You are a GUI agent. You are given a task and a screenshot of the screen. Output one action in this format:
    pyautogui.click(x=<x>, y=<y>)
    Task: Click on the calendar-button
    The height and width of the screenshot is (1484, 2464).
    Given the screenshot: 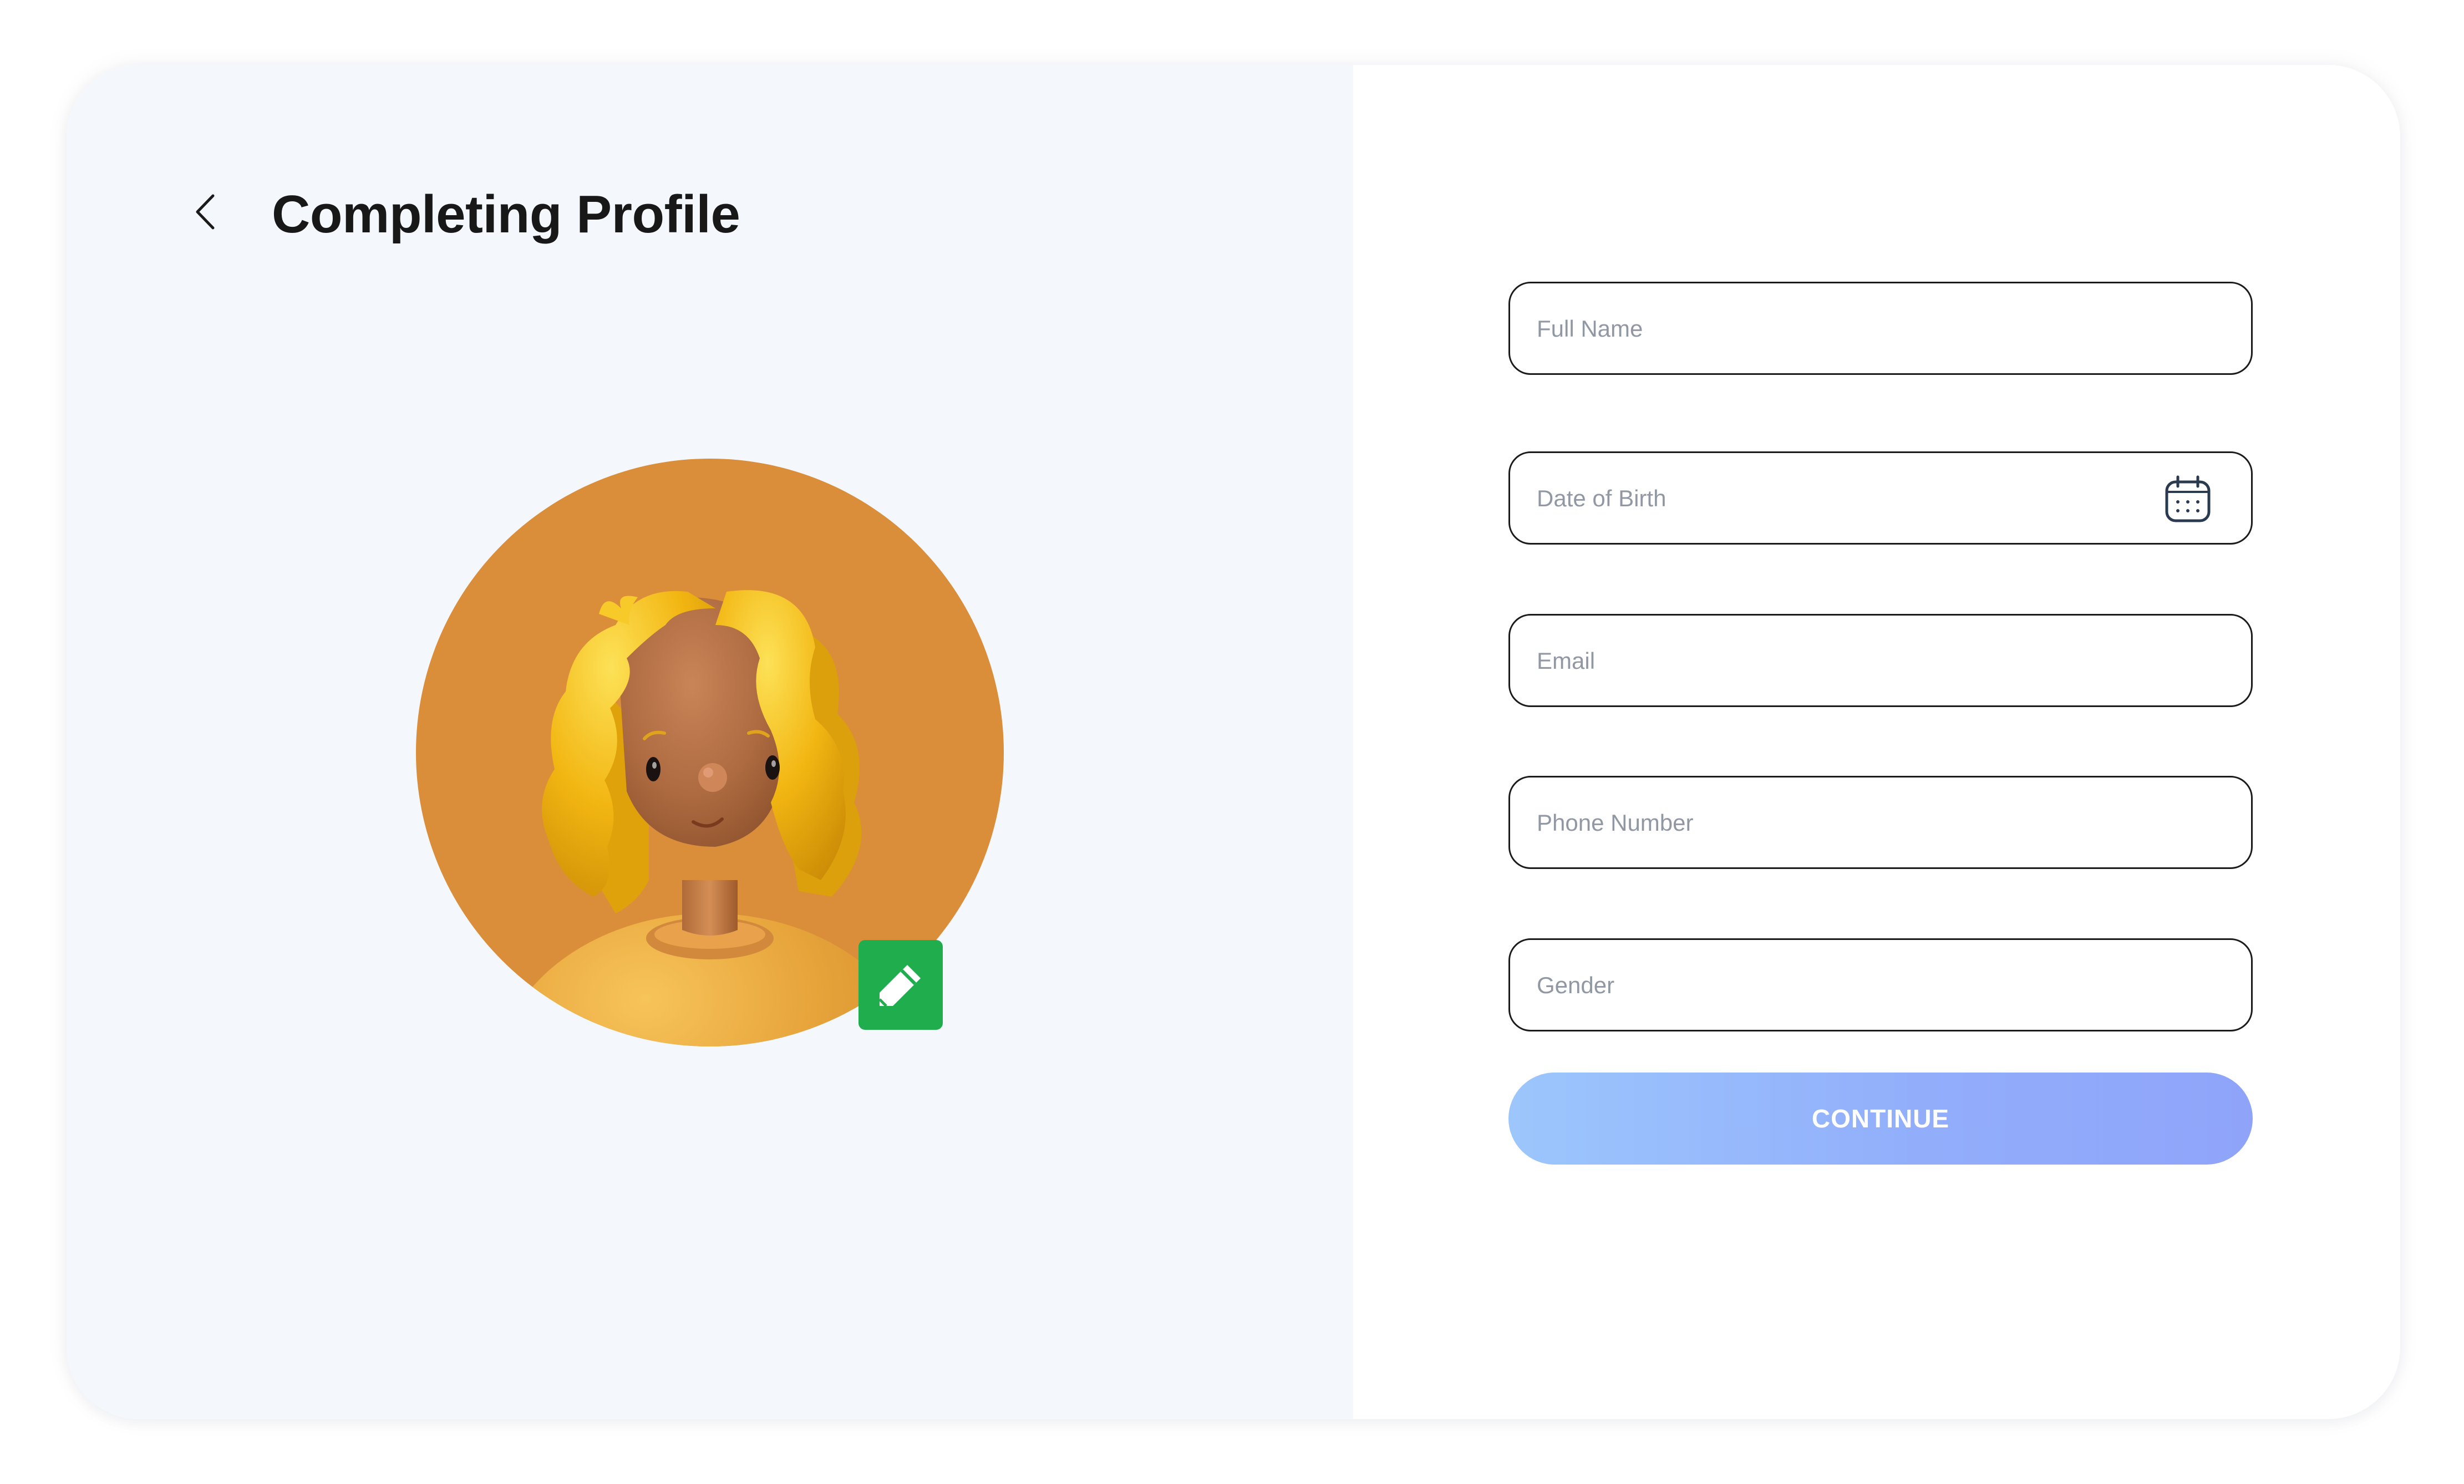 What is the action you would take?
    pyautogui.click(x=2188, y=499)
    